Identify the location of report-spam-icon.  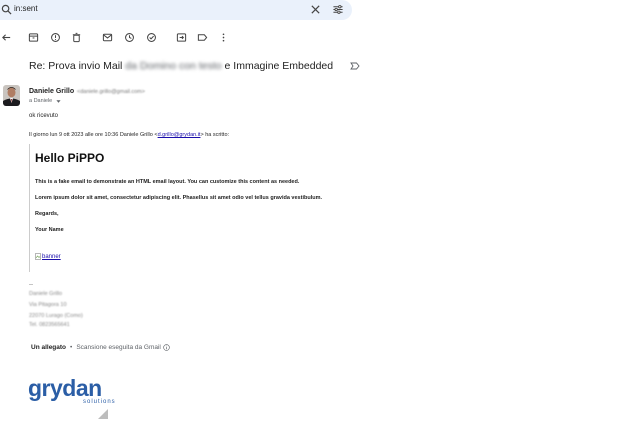
(55, 37).